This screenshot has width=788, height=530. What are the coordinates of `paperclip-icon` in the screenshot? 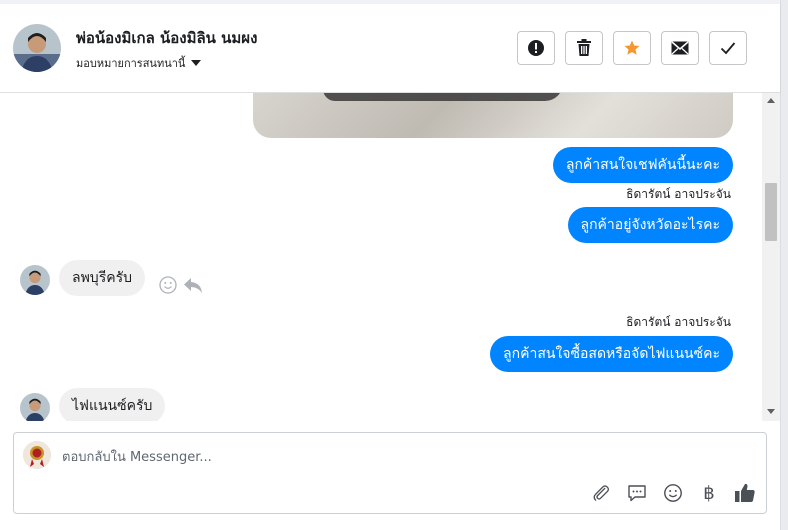 It's located at (601, 493).